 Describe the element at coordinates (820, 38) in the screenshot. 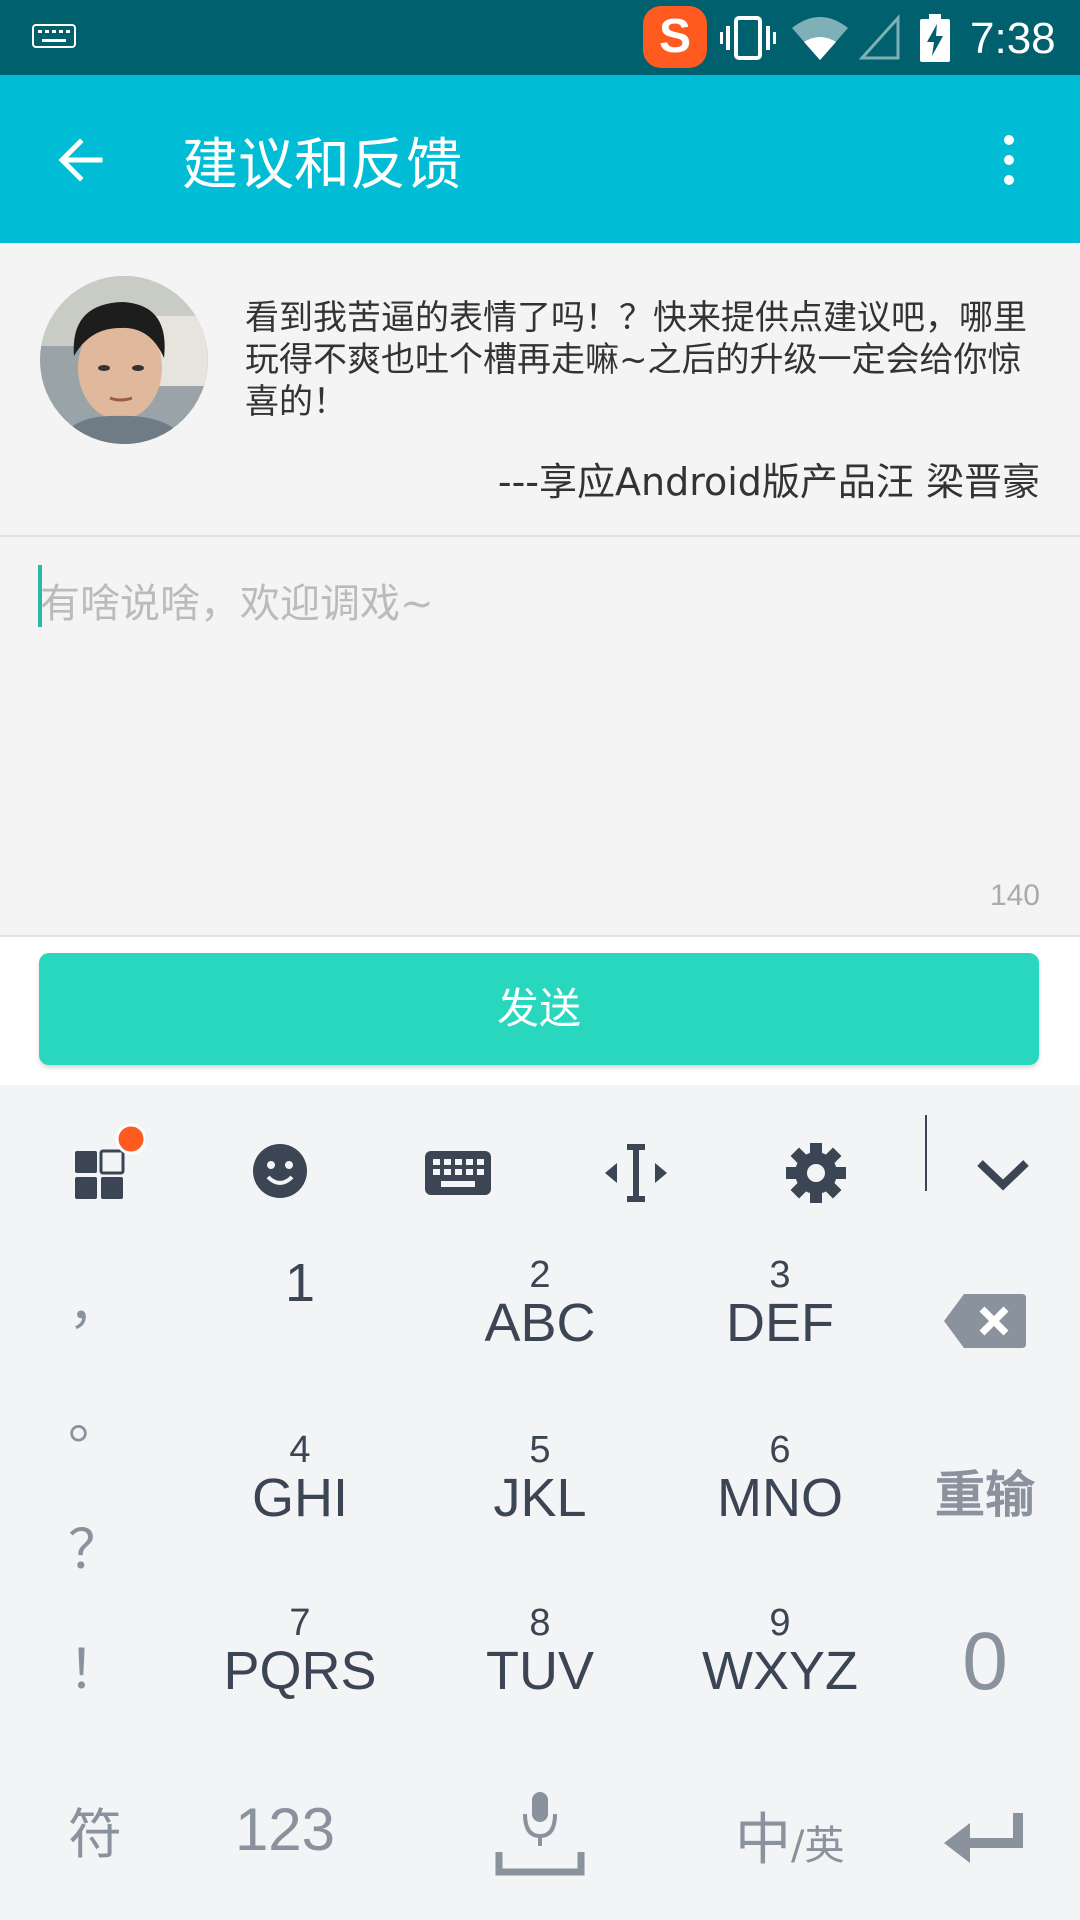

I see `wifi-icon` at that location.